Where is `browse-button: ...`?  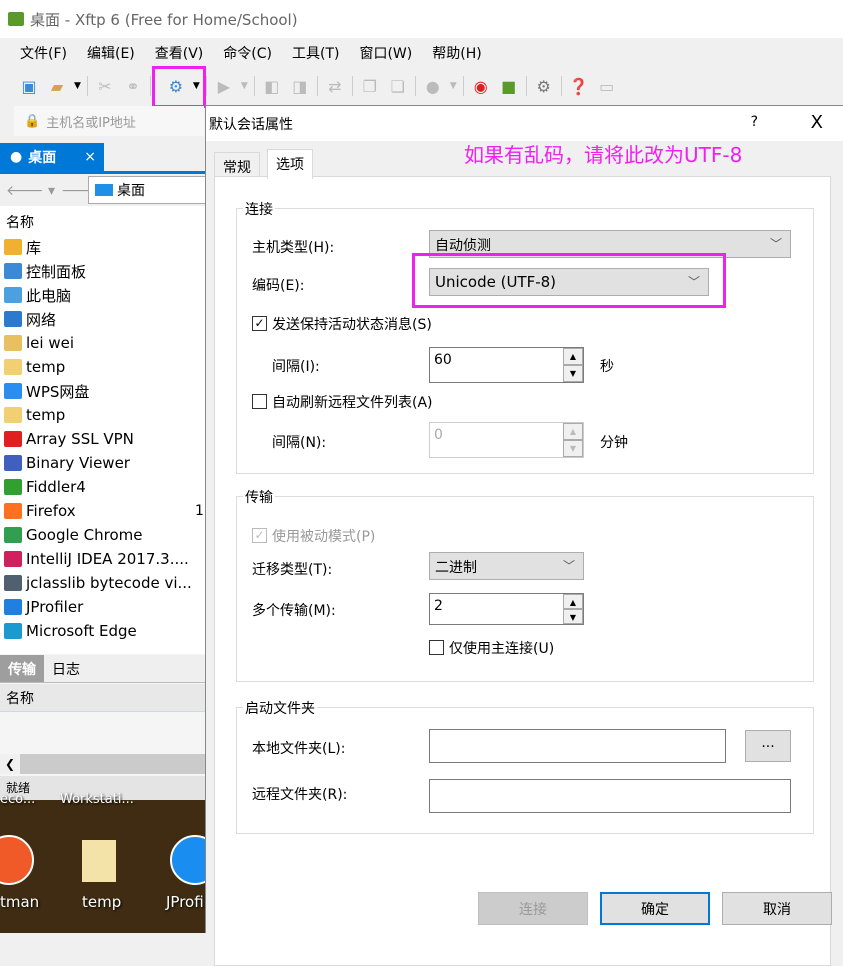
browse-button: ... is located at coordinates (768, 746).